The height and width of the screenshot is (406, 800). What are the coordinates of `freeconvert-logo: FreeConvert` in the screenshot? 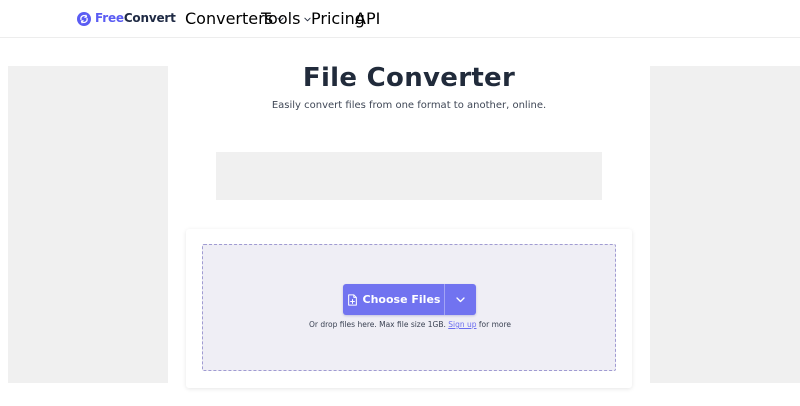 It's located at (126, 18).